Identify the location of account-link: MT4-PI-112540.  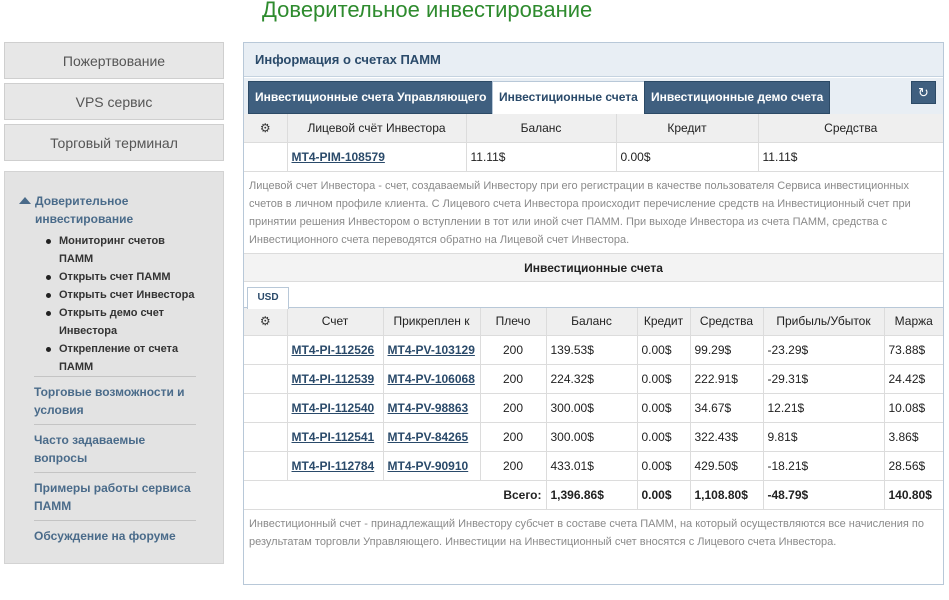
(333, 408).